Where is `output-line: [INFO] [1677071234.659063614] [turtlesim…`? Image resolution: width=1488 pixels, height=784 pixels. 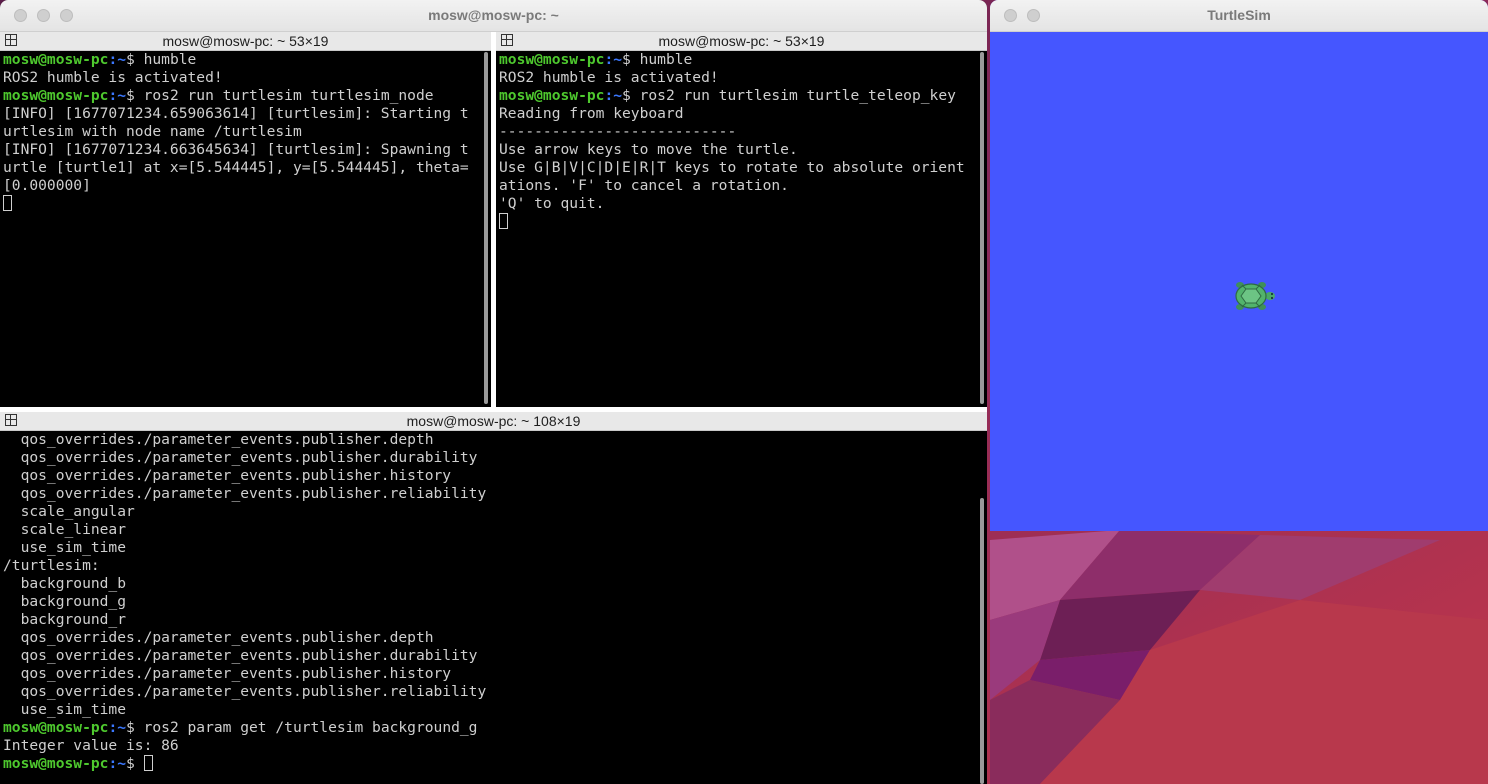 output-line: [INFO] [1677071234.659063614] [turtlesim… is located at coordinates (236, 113).